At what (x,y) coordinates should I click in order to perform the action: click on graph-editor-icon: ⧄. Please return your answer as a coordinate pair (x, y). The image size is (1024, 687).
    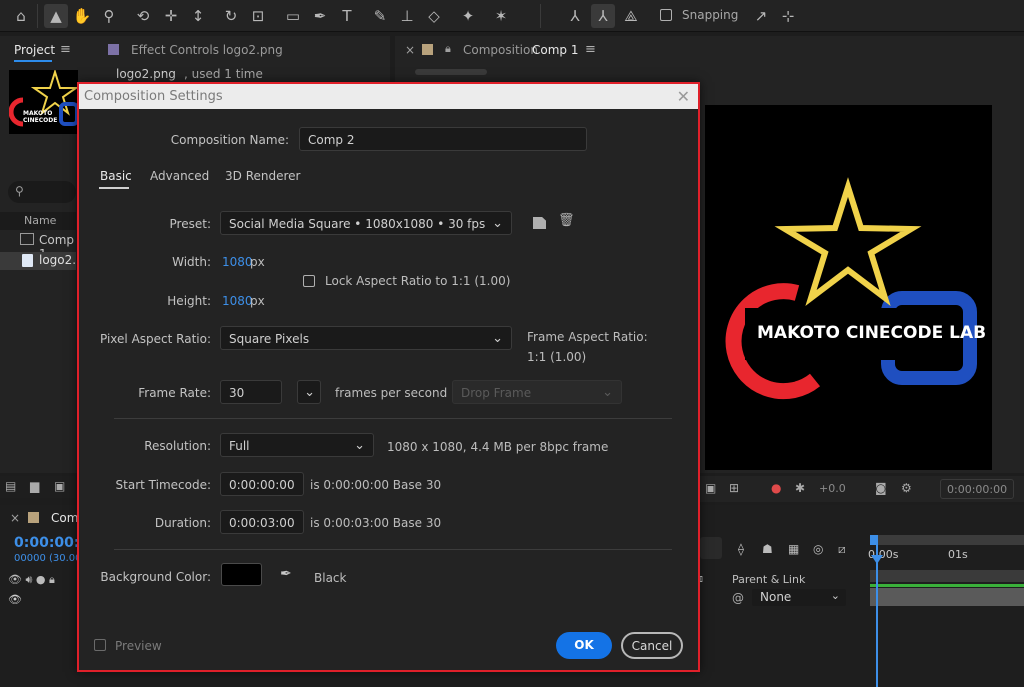
    Looking at the image, I should click on (842, 549).